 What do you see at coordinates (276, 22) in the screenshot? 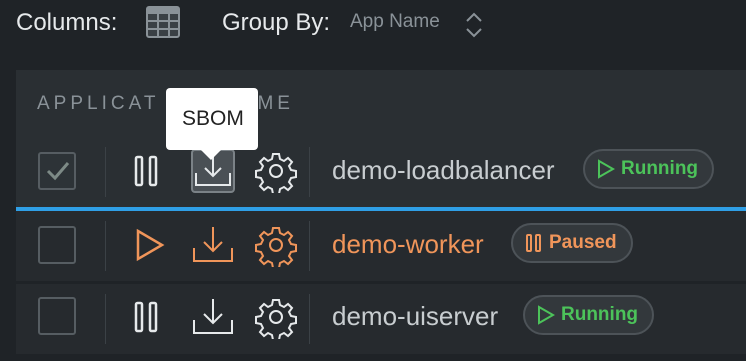
I see `group-by-label: Group By:` at bounding box center [276, 22].